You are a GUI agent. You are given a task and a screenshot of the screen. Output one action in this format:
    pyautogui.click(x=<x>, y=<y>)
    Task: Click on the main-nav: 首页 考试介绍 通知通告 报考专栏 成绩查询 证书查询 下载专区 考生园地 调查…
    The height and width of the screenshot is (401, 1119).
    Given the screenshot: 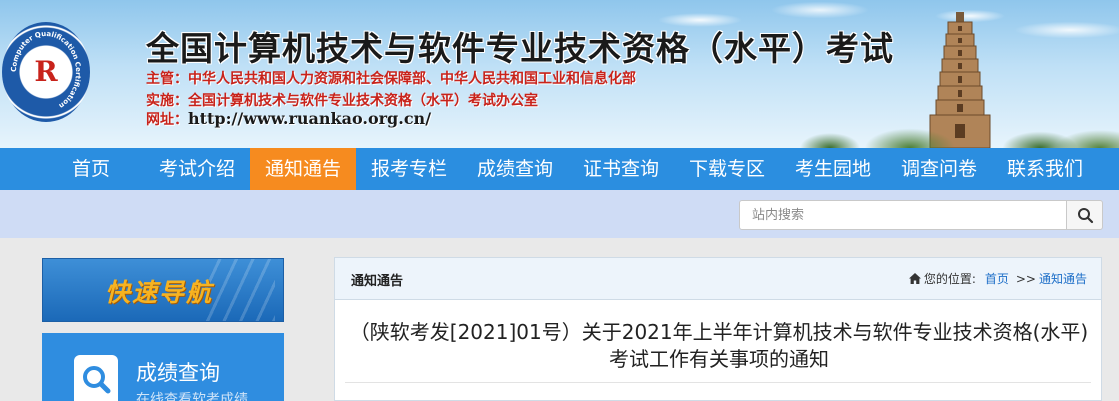 What is the action you would take?
    pyautogui.click(x=559, y=169)
    